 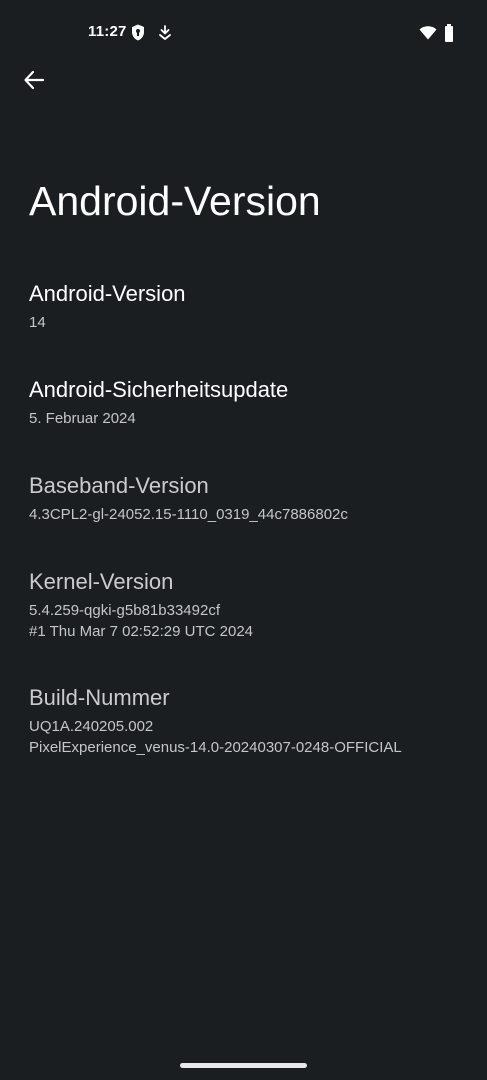 I want to click on wifi-icon, so click(x=428, y=33).